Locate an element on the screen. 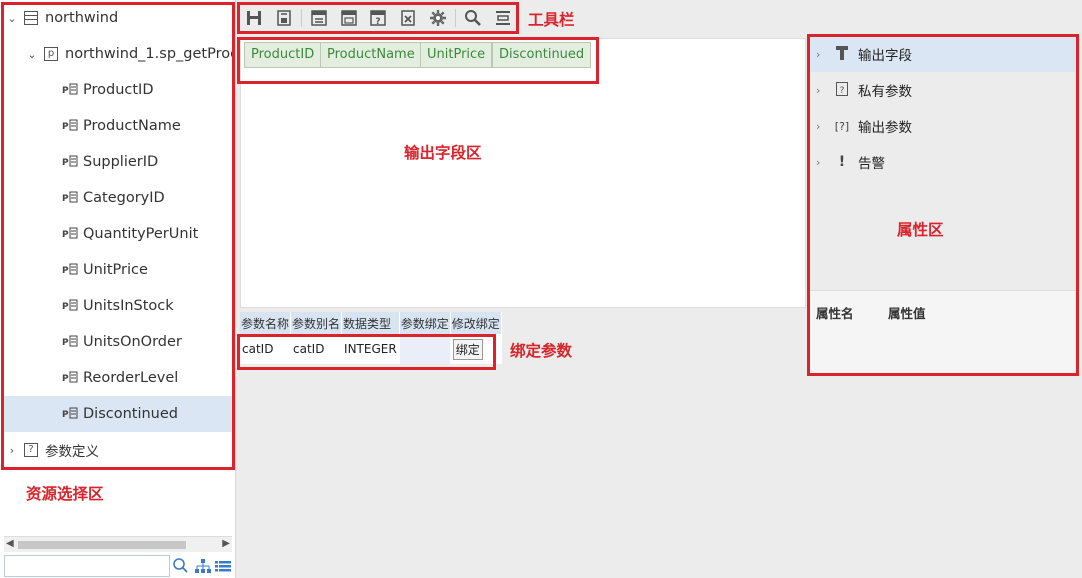 The width and height of the screenshot is (1082, 578). annotation-box-toolbar is located at coordinates (378, 18).